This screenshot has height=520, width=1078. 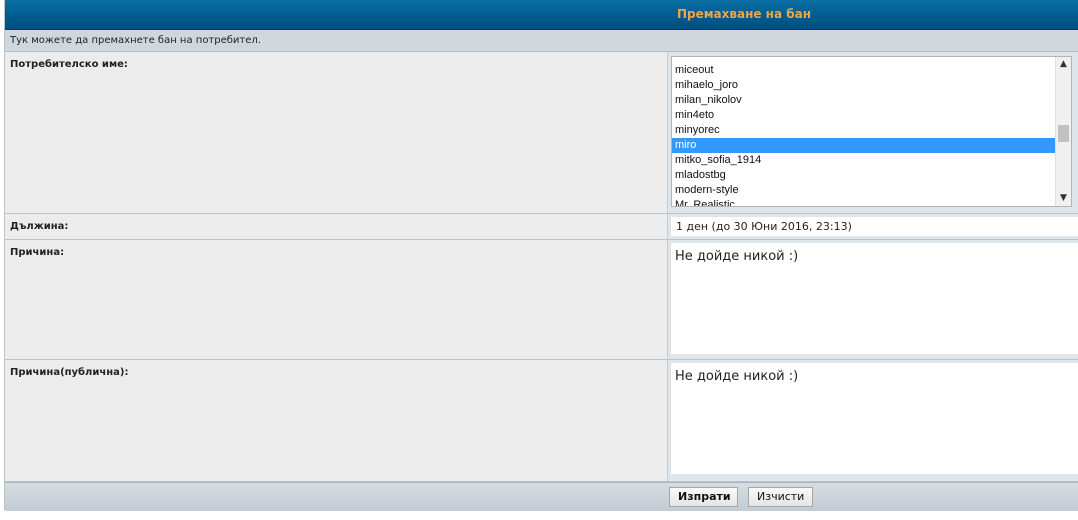 What do you see at coordinates (863, 175) in the screenshot?
I see `username-option: mladostbg` at bounding box center [863, 175].